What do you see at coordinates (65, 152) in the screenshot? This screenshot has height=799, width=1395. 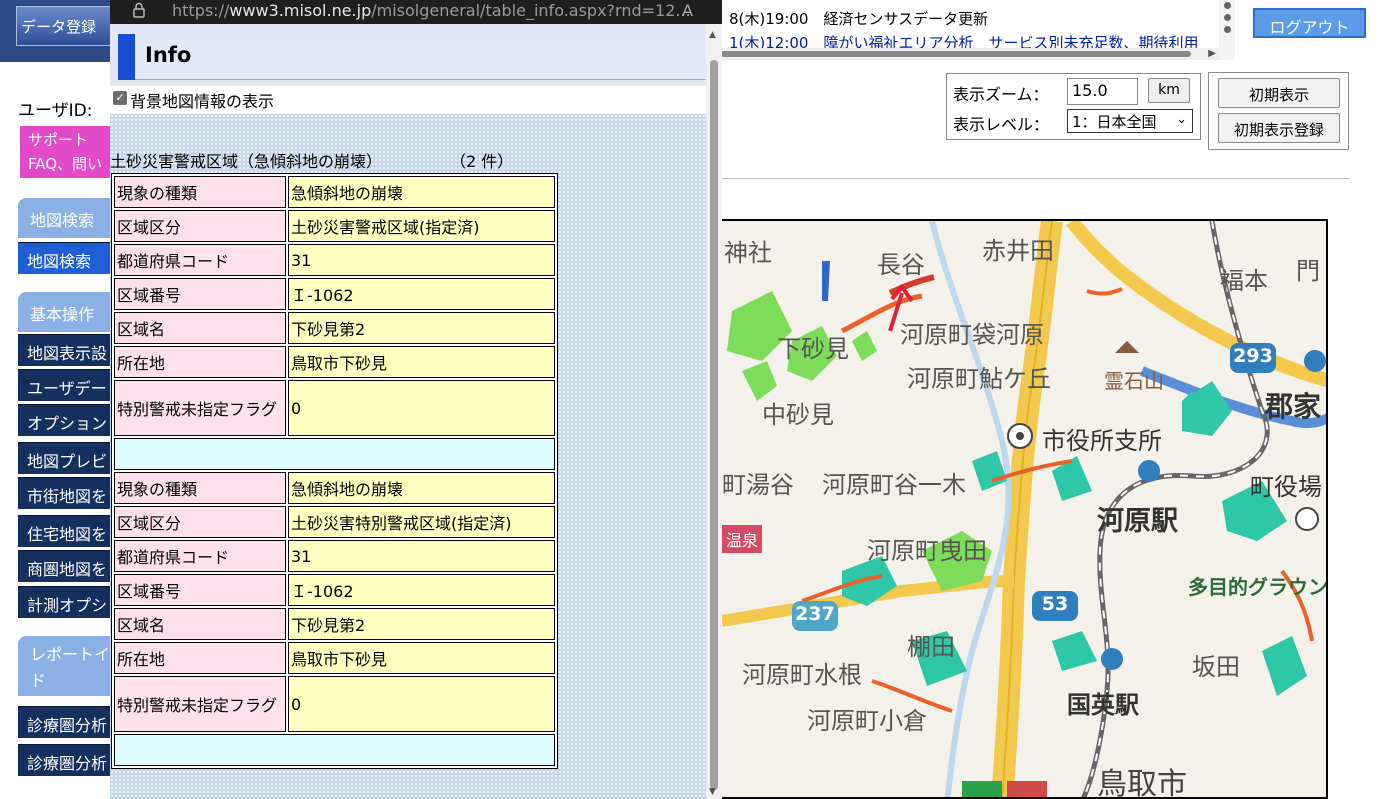 I see `support-button: サポート FAQ、問い` at bounding box center [65, 152].